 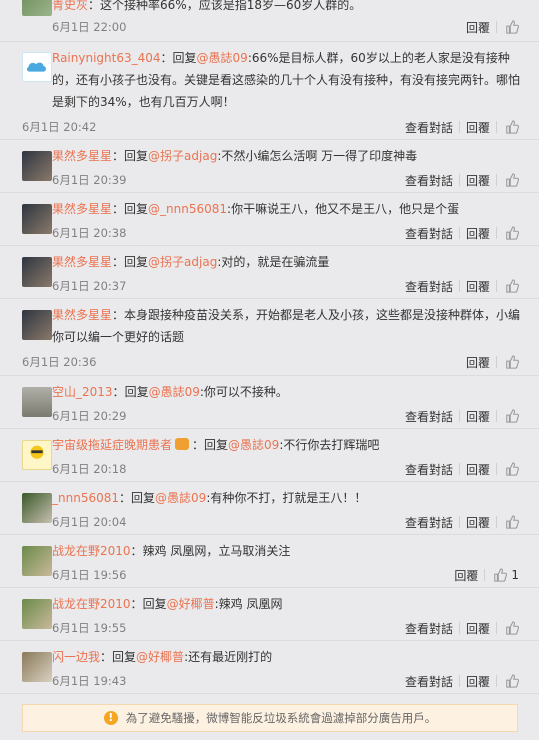 I want to click on comment-time: 6月1日 20:42, so click(x=59, y=127).